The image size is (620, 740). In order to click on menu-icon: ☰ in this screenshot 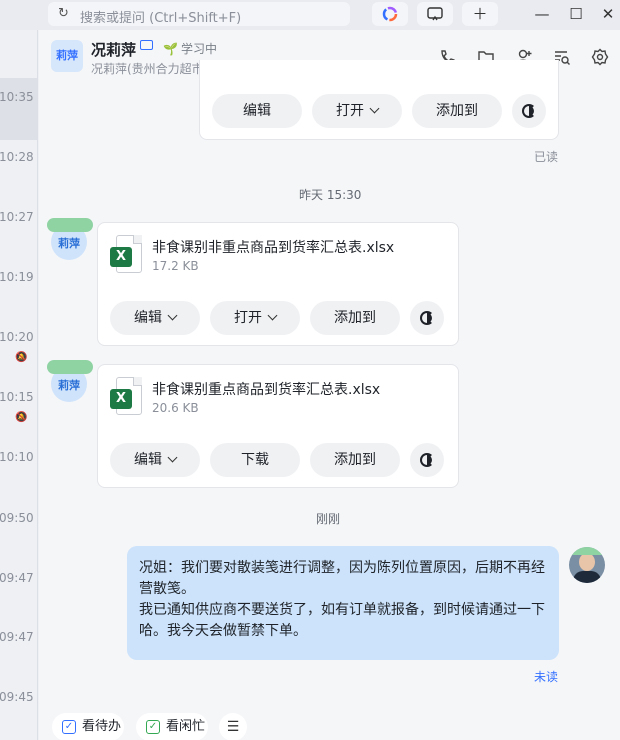, I will do `click(233, 726)`.